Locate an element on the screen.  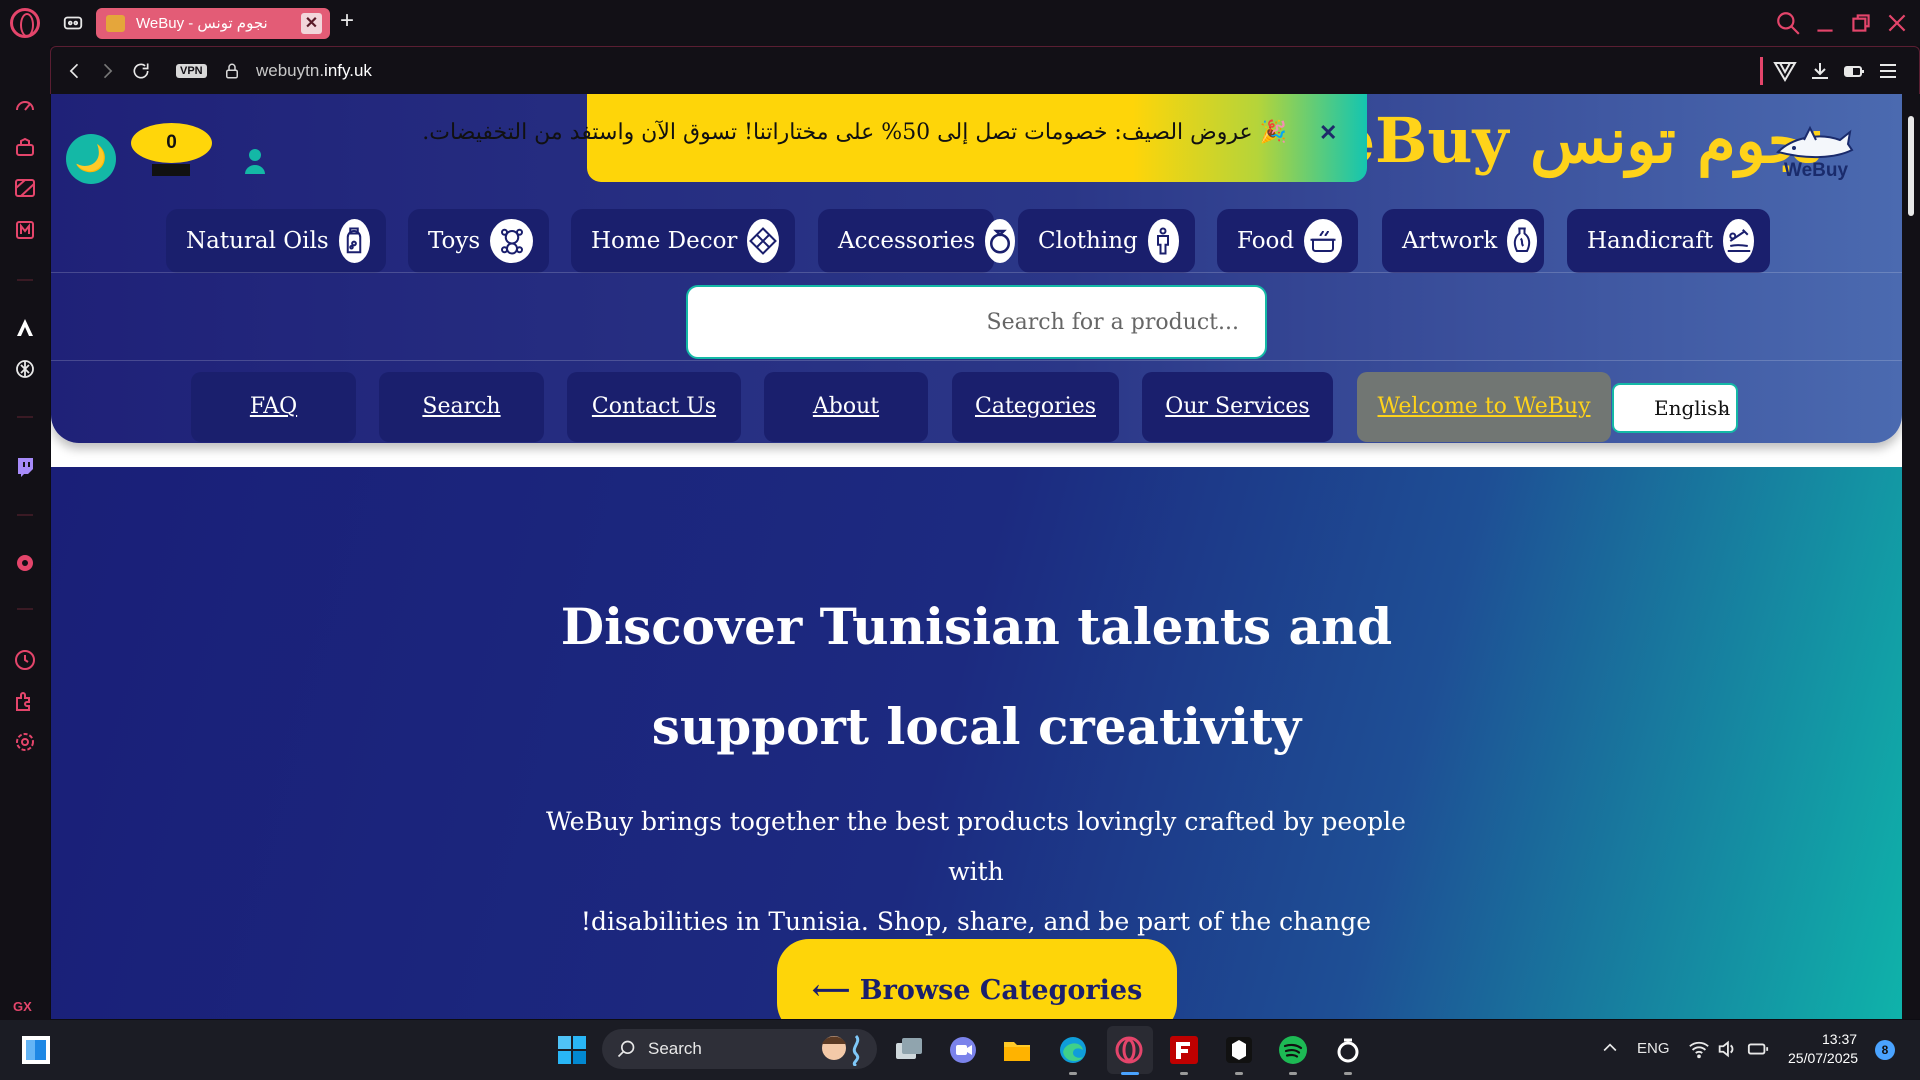
extensions-icon is located at coordinates (25, 701).